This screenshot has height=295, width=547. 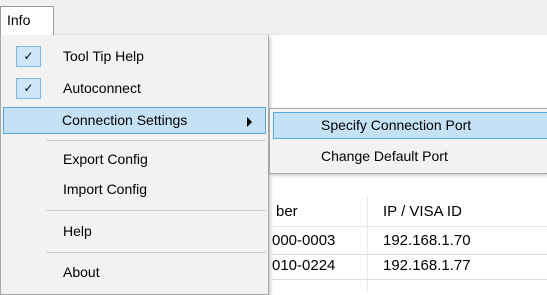 I want to click on menu-item-import-config: Import Config, so click(x=134, y=189).